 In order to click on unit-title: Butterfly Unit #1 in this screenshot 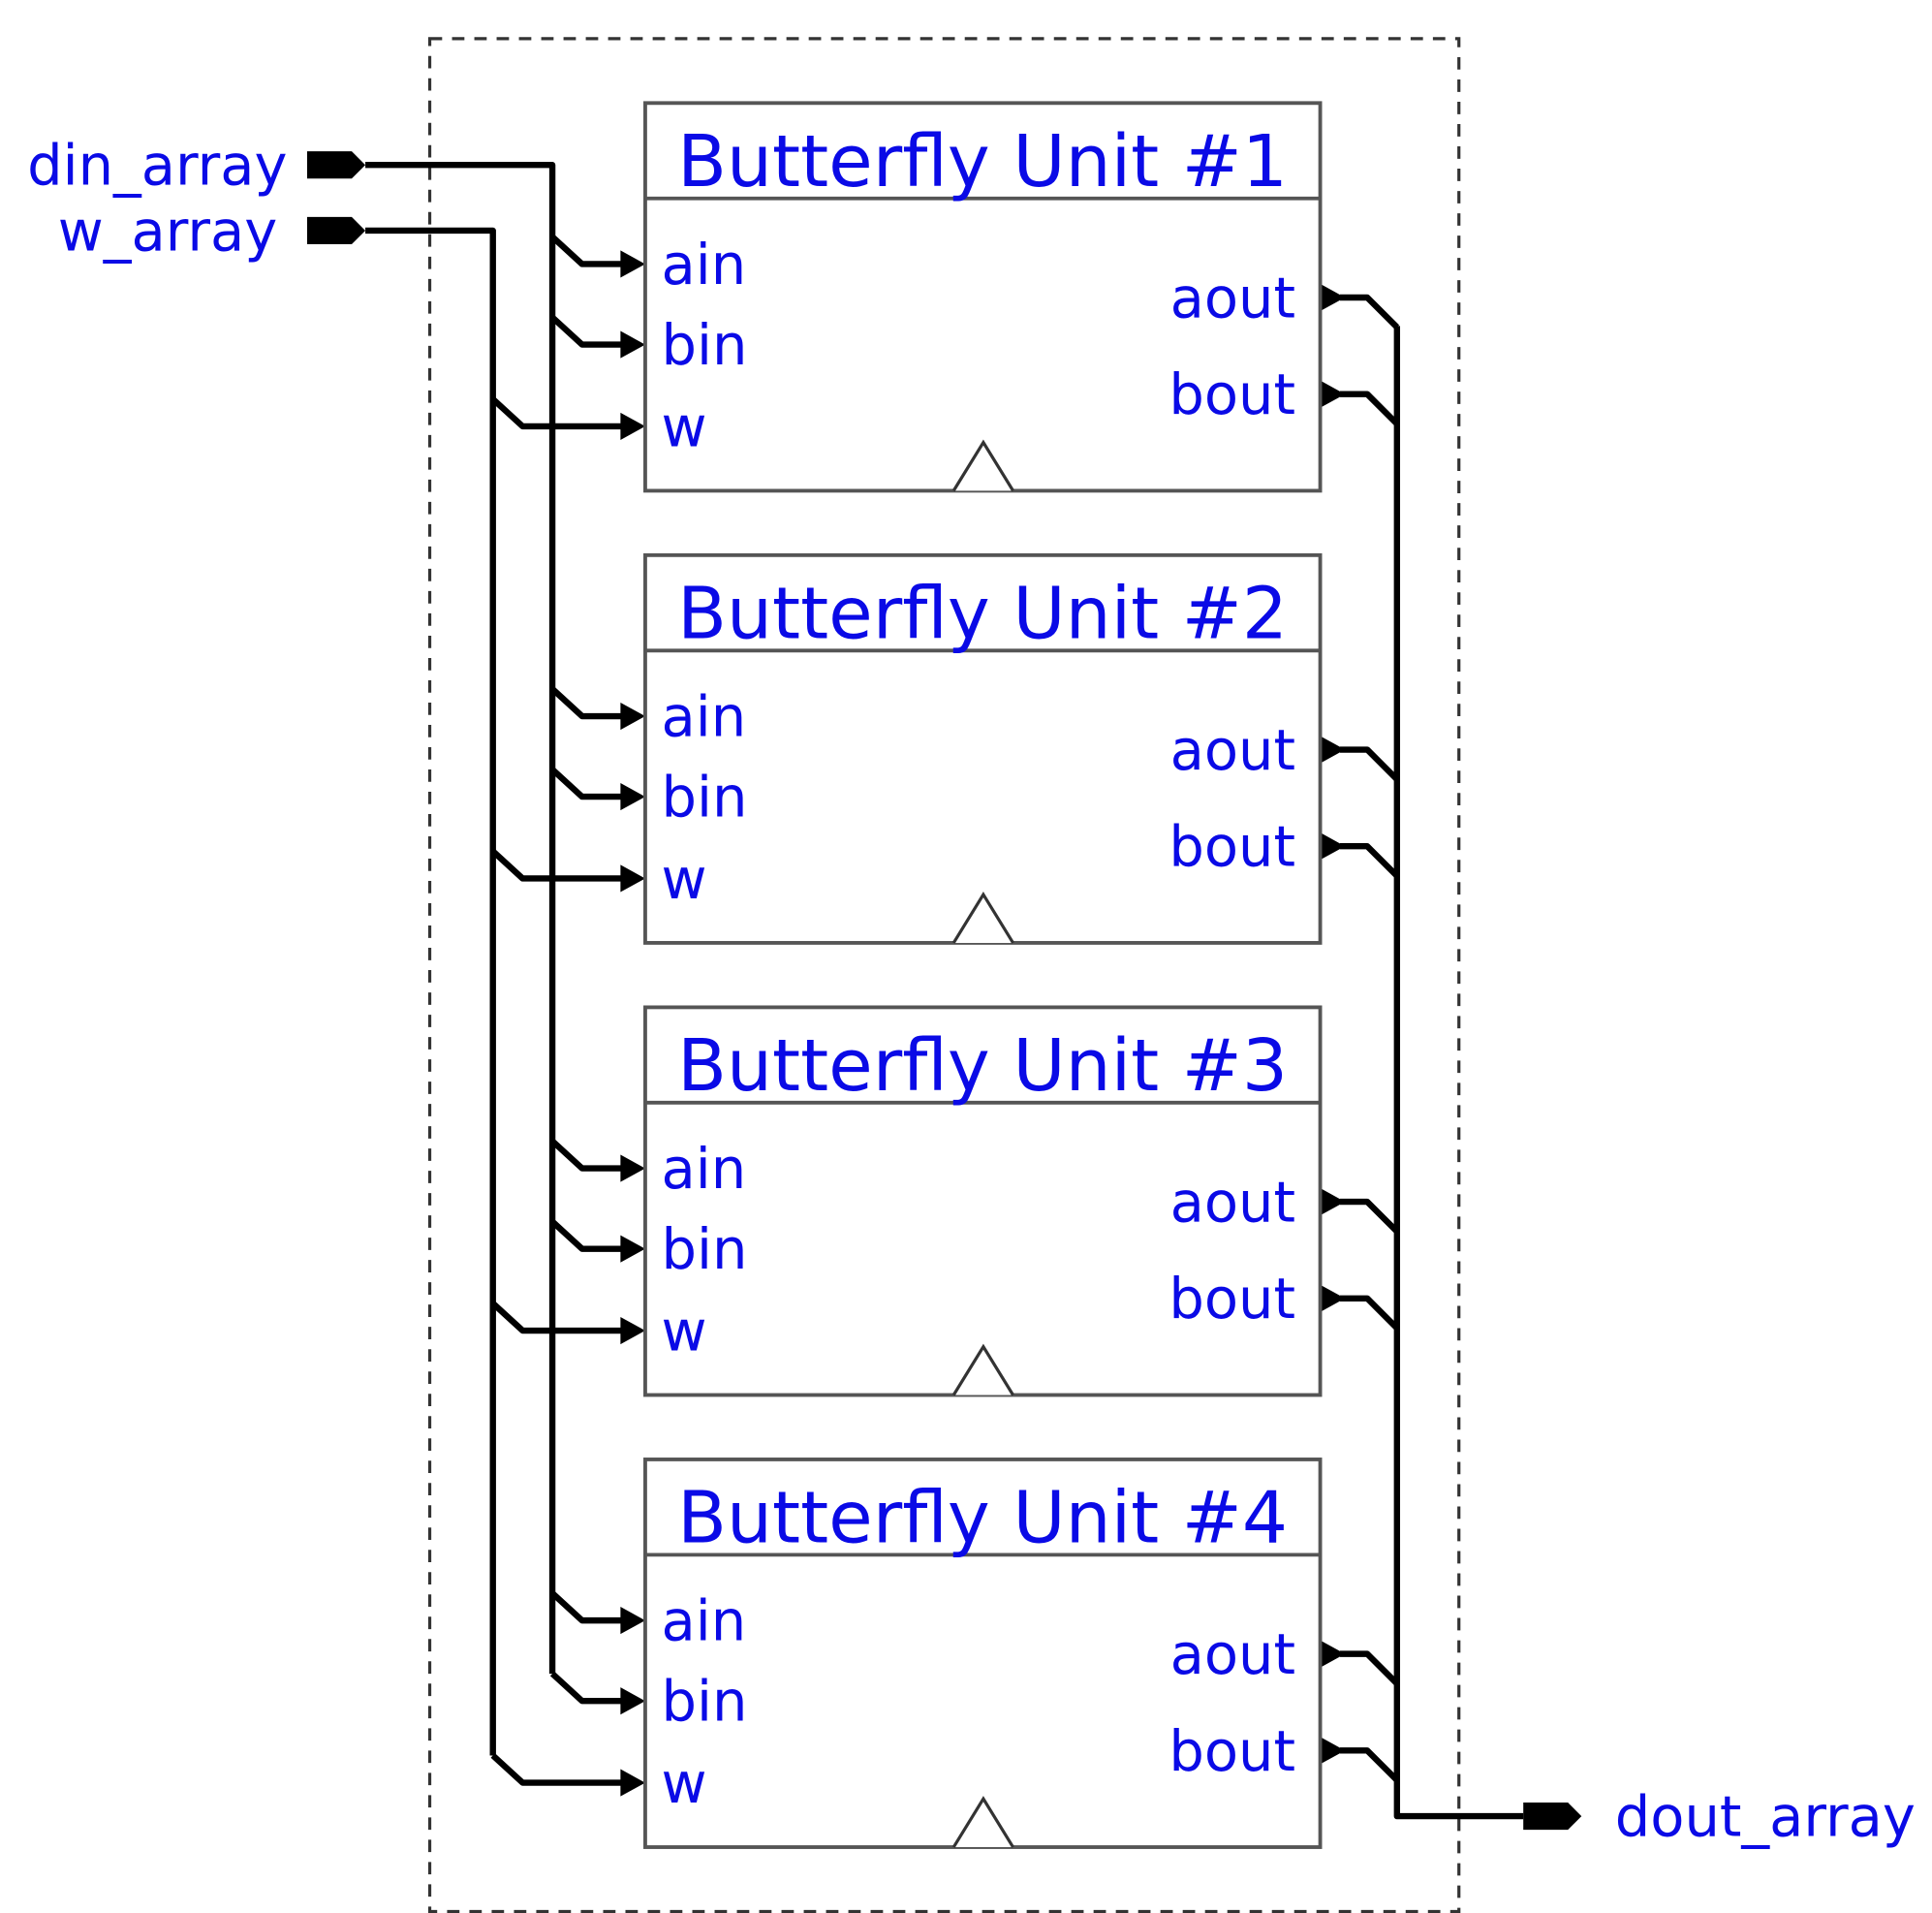, I will do `click(982, 162)`.